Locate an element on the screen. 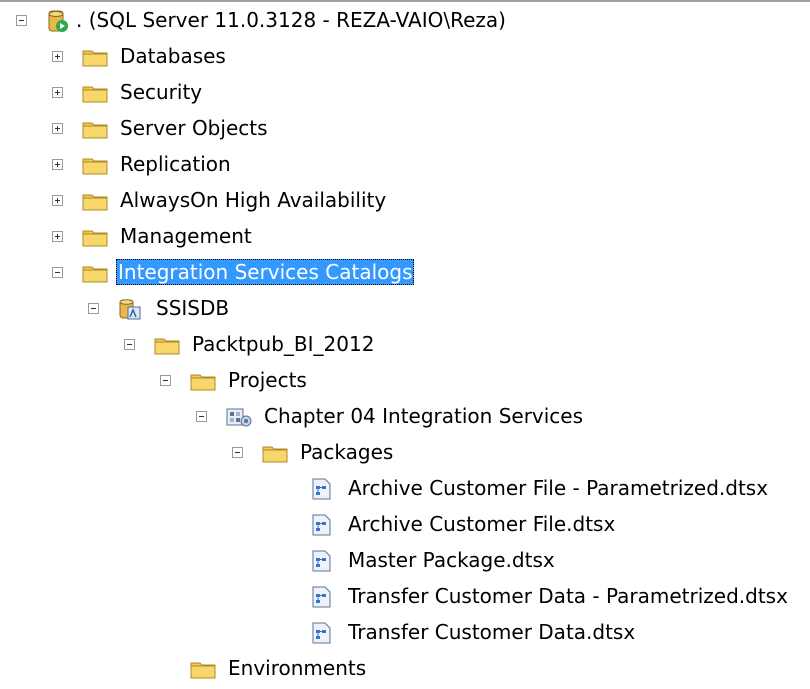 This screenshot has height=689, width=810. tree-node-packages: Packages is located at coordinates (405, 453).